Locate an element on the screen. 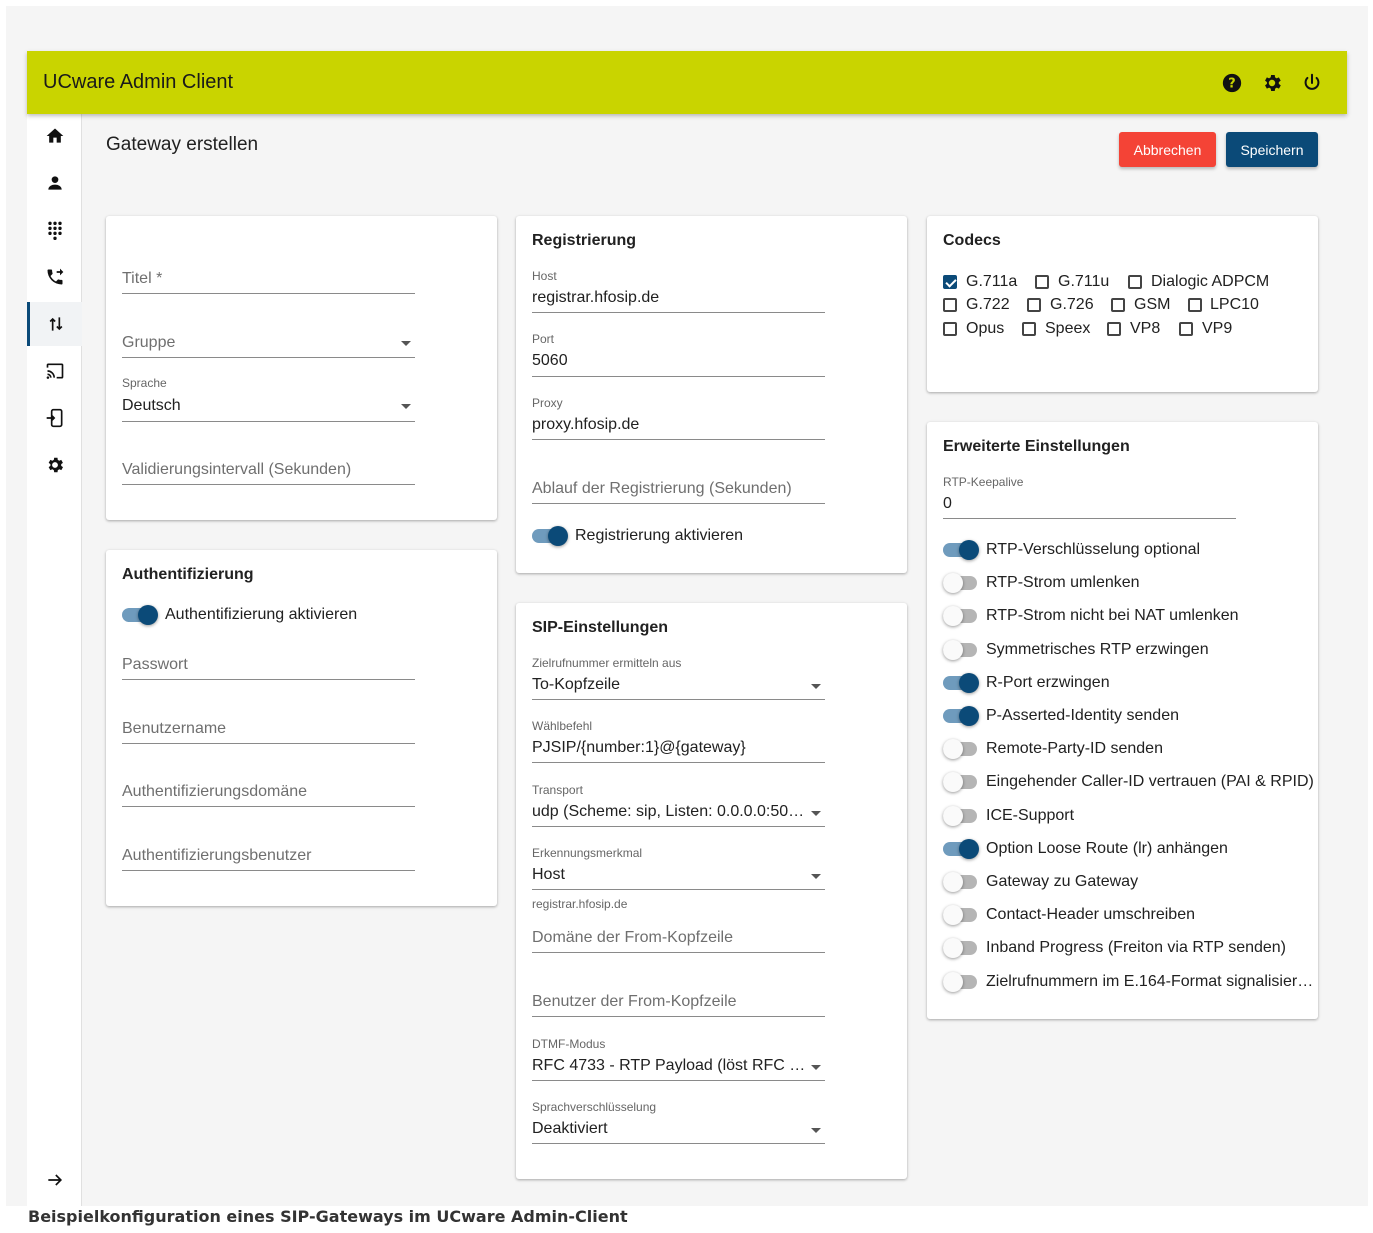 The image size is (1373, 1233). nav-expand-button is located at coordinates (54, 1180).